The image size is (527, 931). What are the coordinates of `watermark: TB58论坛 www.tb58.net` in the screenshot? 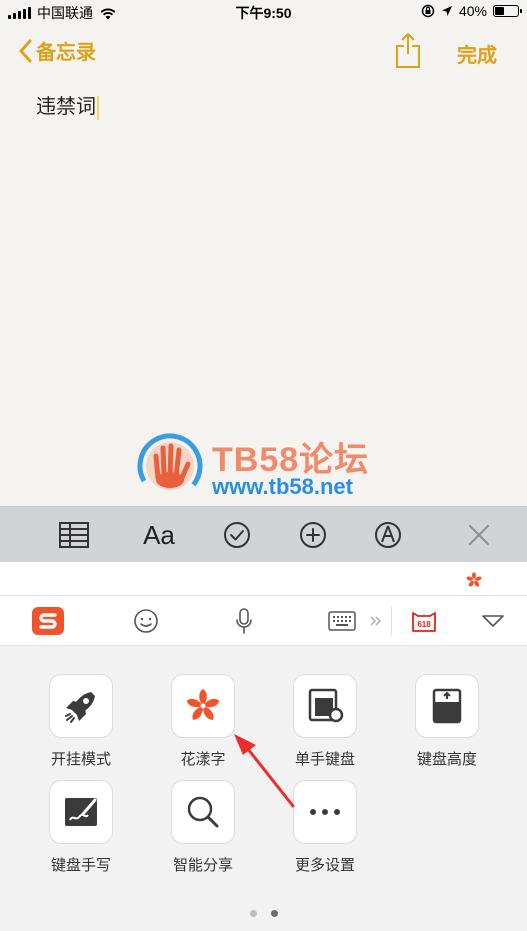 It's located at (266, 467).